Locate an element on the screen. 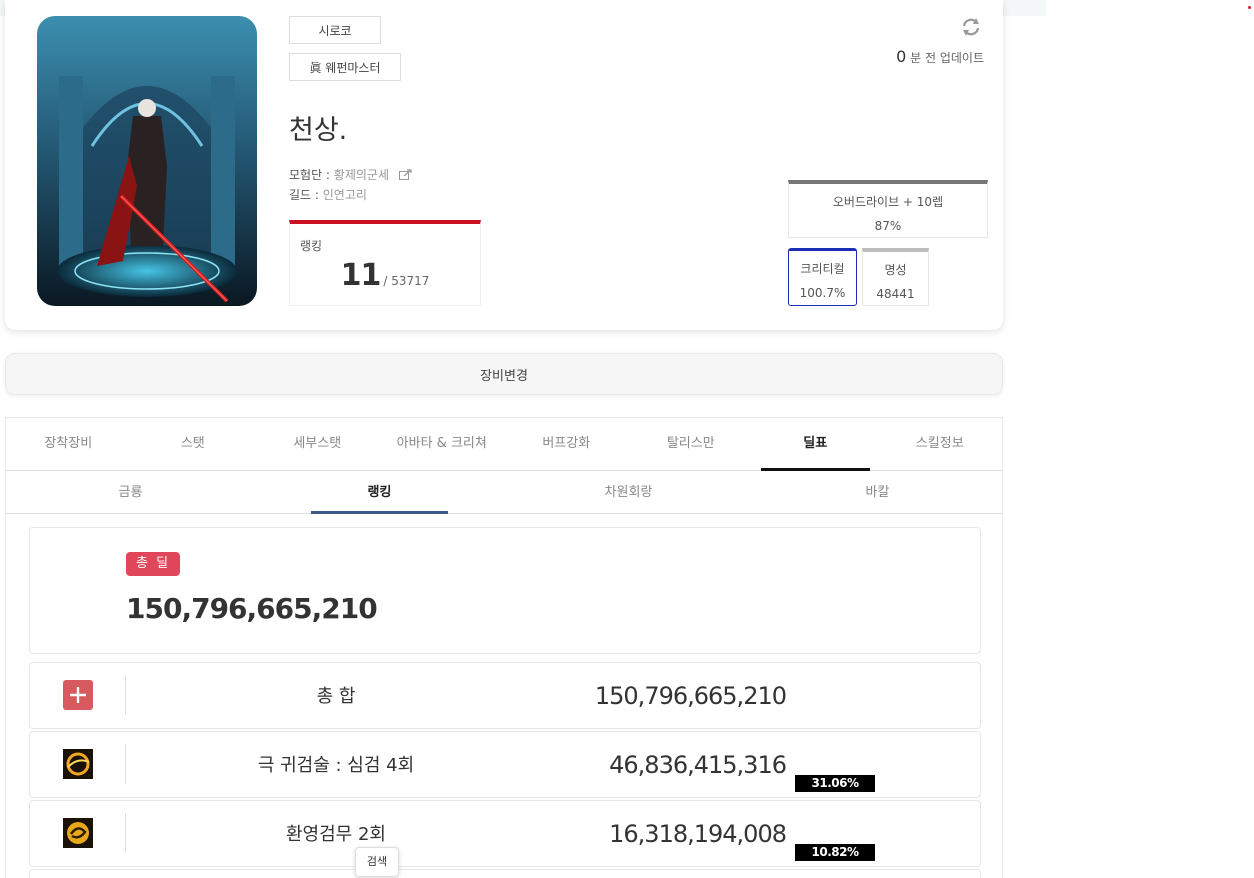 The width and height of the screenshot is (1254, 878). server-tag: 시로코 is located at coordinates (335, 30).